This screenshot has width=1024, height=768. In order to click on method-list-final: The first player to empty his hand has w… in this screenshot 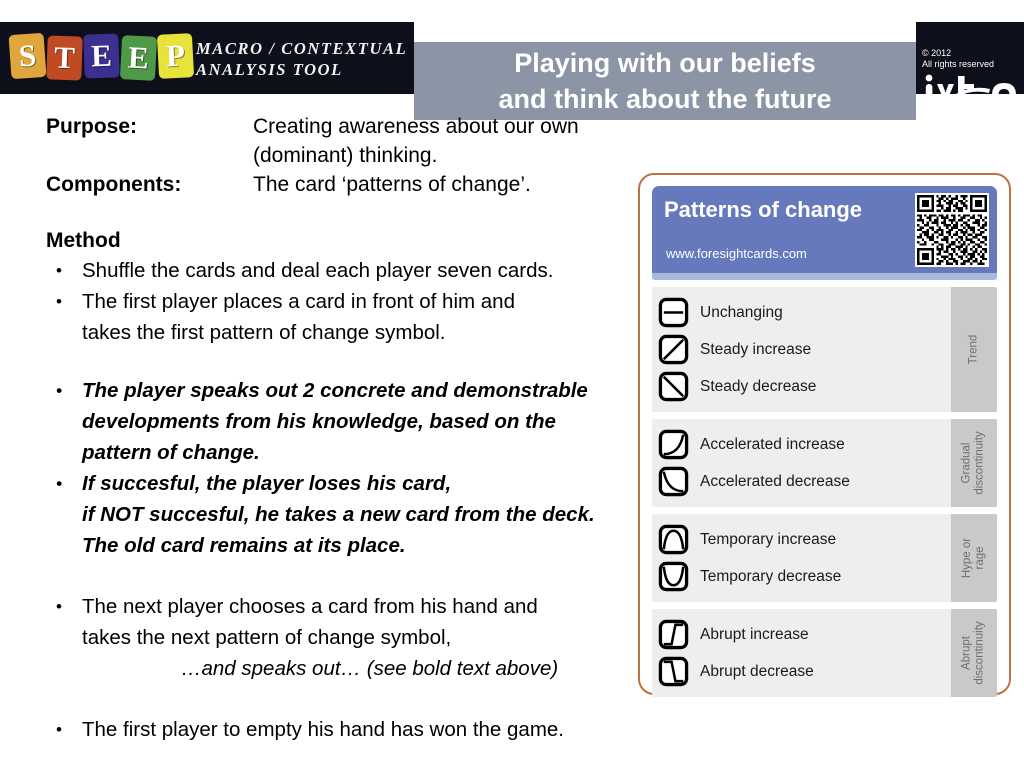, I will do `click(346, 729)`.